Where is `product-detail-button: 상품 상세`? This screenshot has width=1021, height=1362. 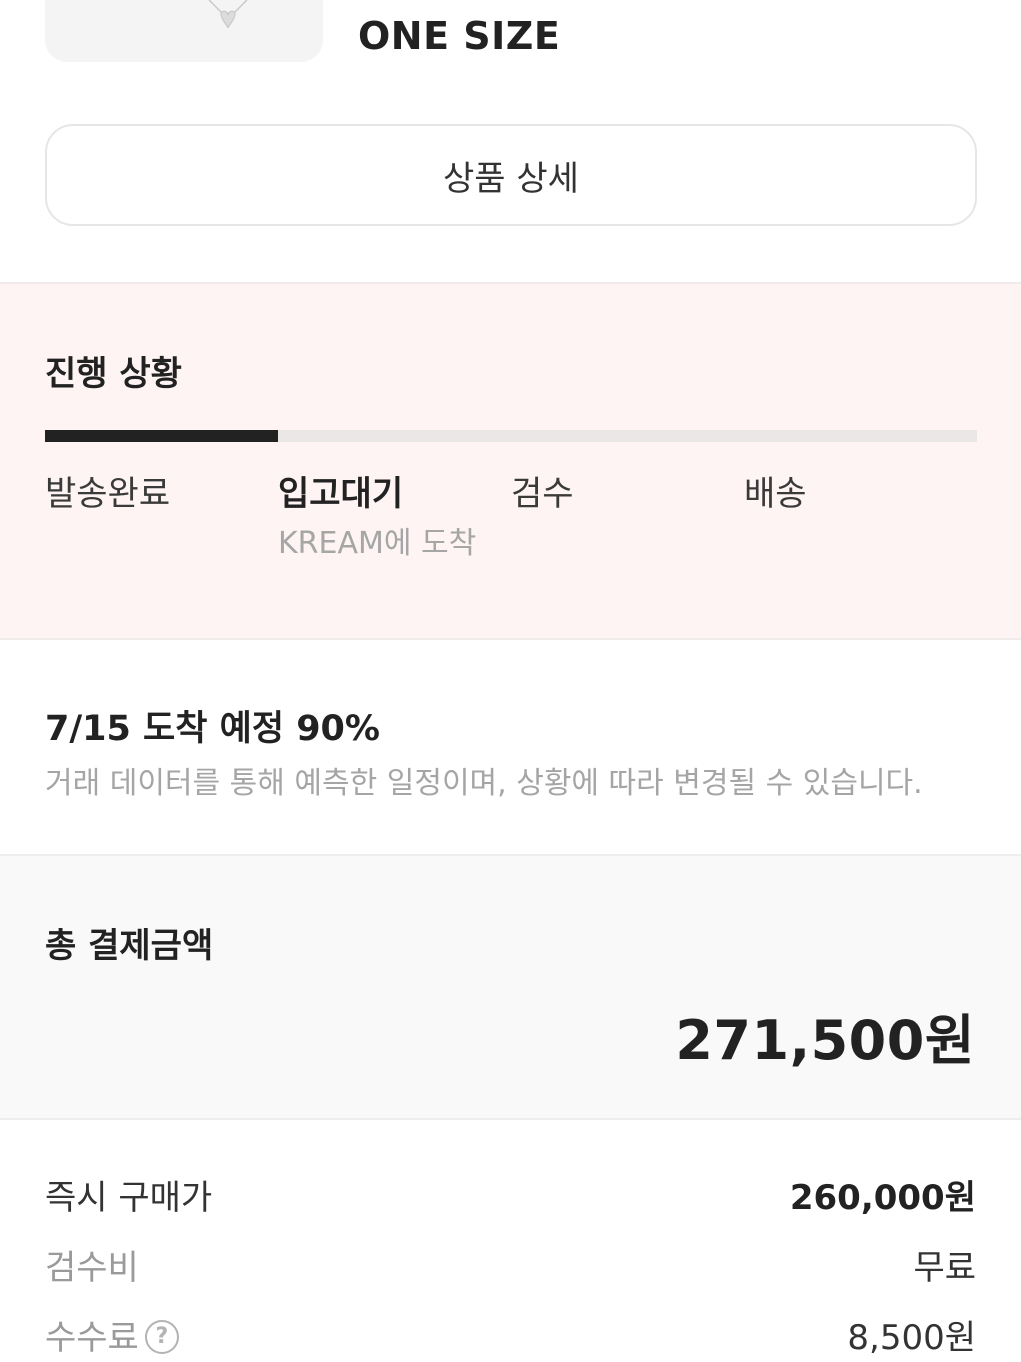 product-detail-button: 상품 상세 is located at coordinates (511, 175).